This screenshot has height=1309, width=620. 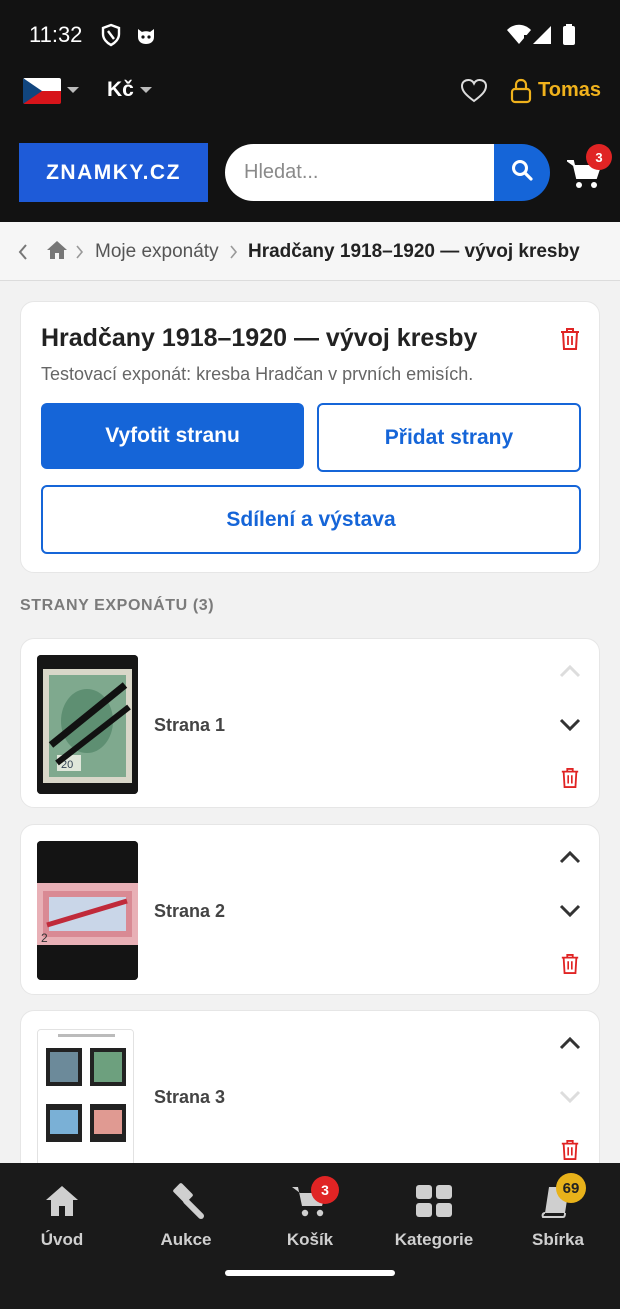 What do you see at coordinates (186, 1239) in the screenshot?
I see `nav-label: Aukce` at bounding box center [186, 1239].